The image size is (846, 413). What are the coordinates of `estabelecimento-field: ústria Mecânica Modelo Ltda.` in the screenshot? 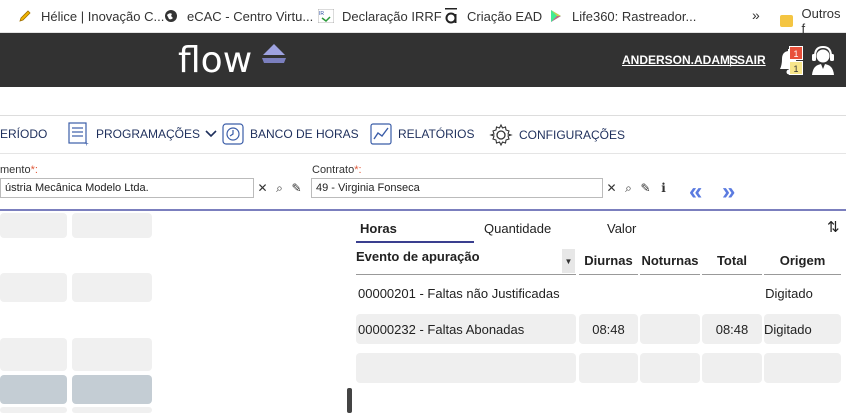 It's located at (127, 188).